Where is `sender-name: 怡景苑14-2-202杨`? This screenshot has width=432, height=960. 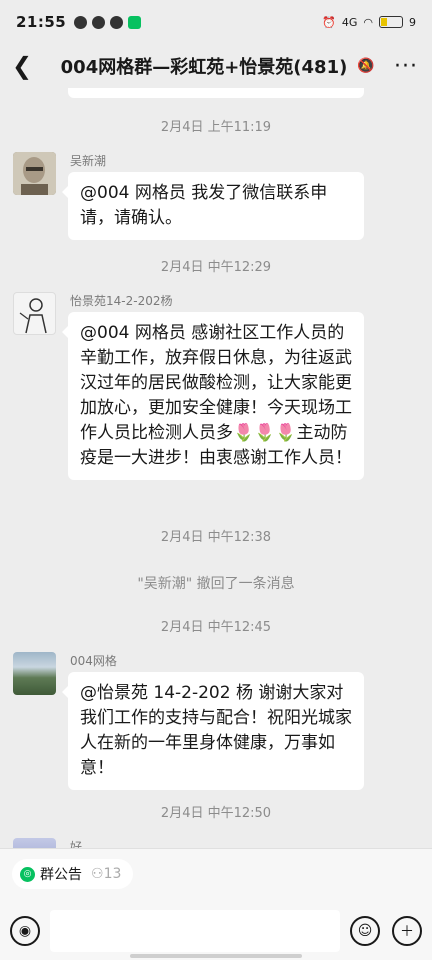 sender-name: 怡景苑14-2-202杨 is located at coordinates (121, 301).